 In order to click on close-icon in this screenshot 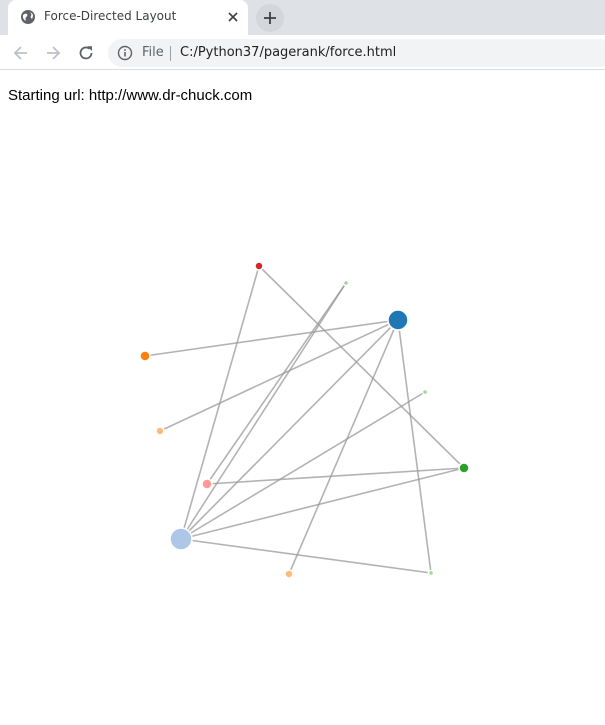, I will do `click(233, 17)`.